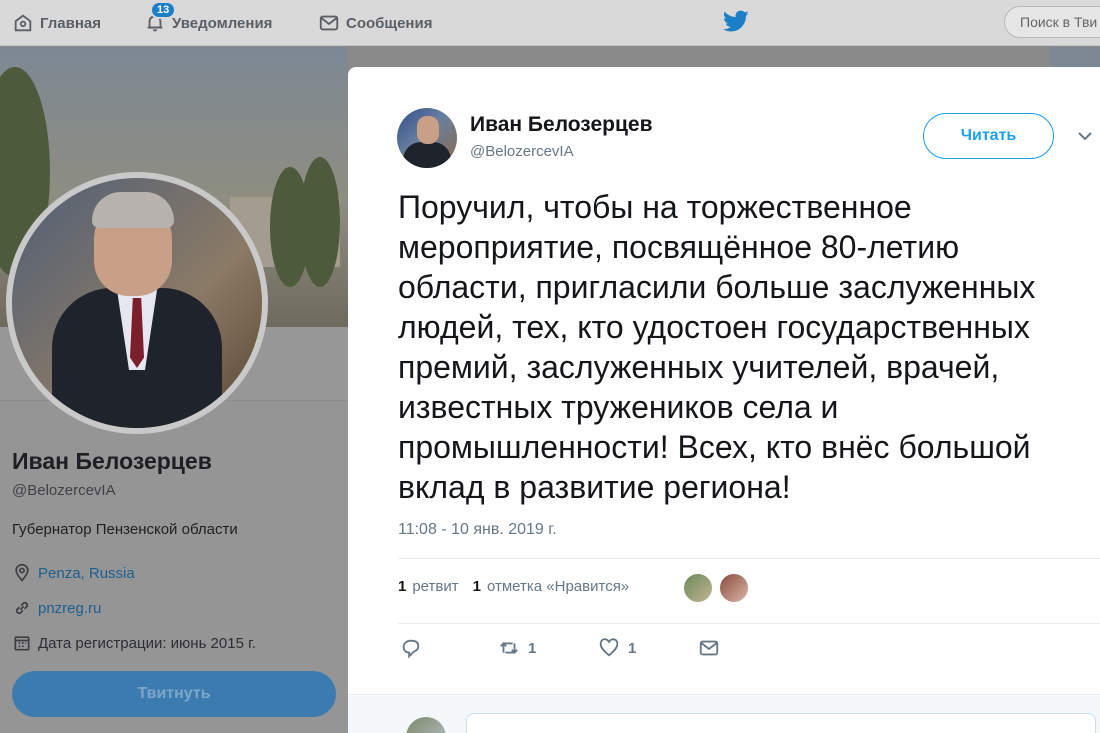  I want to click on retweet-stat: 1 ретвит, so click(428, 586).